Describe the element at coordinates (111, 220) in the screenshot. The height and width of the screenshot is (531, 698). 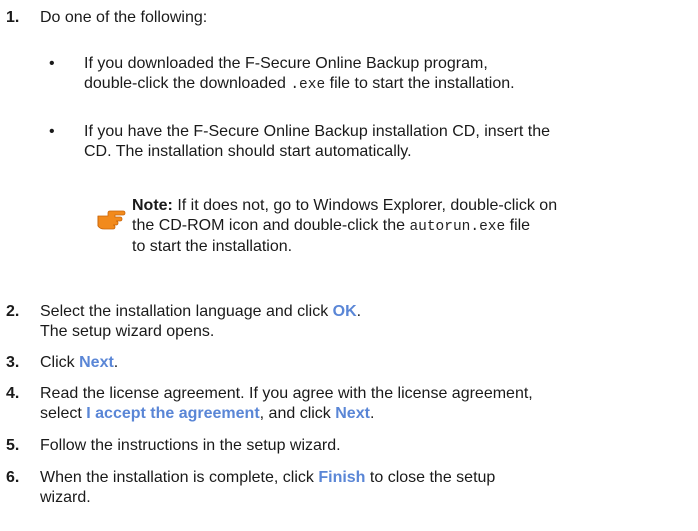
I see `pointing-hand-icon` at that location.